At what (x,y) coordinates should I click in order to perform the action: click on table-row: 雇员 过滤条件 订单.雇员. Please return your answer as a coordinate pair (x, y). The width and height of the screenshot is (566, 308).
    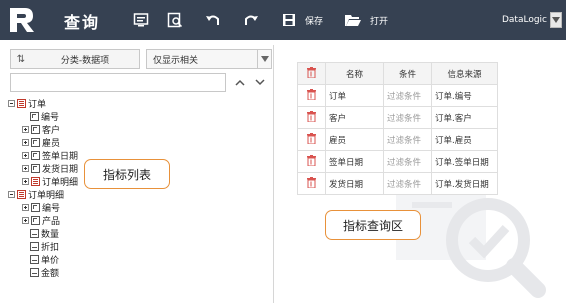
    Looking at the image, I should click on (397, 139).